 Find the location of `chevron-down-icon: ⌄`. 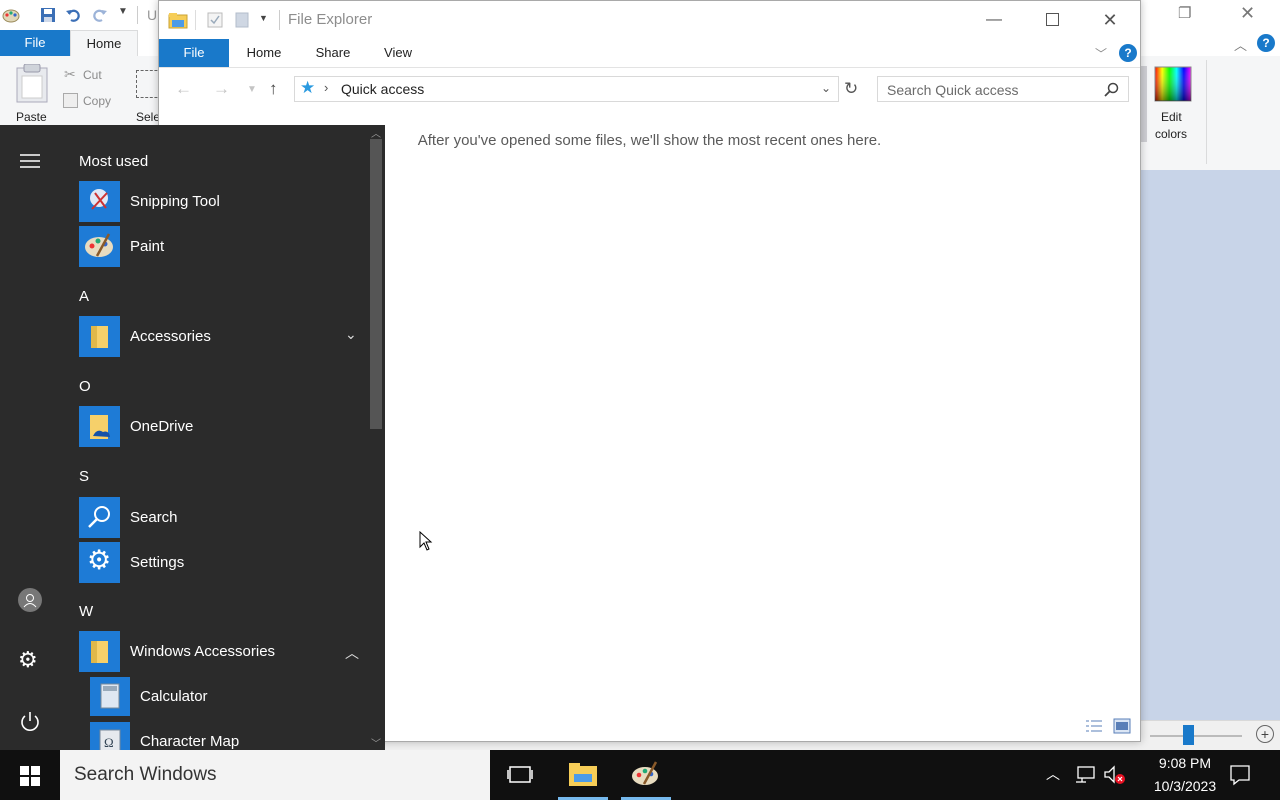

chevron-down-icon: ⌄ is located at coordinates (351, 334).